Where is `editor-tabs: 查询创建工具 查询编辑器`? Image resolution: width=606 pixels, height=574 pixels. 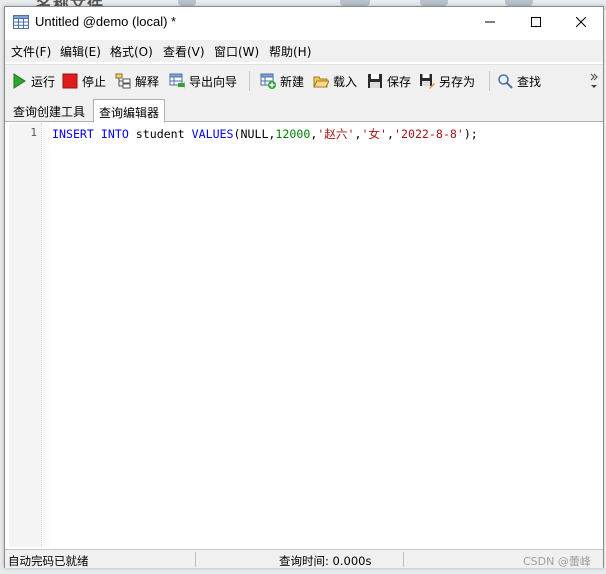
editor-tabs: 查询创建工具 查询编辑器 is located at coordinates (304, 109).